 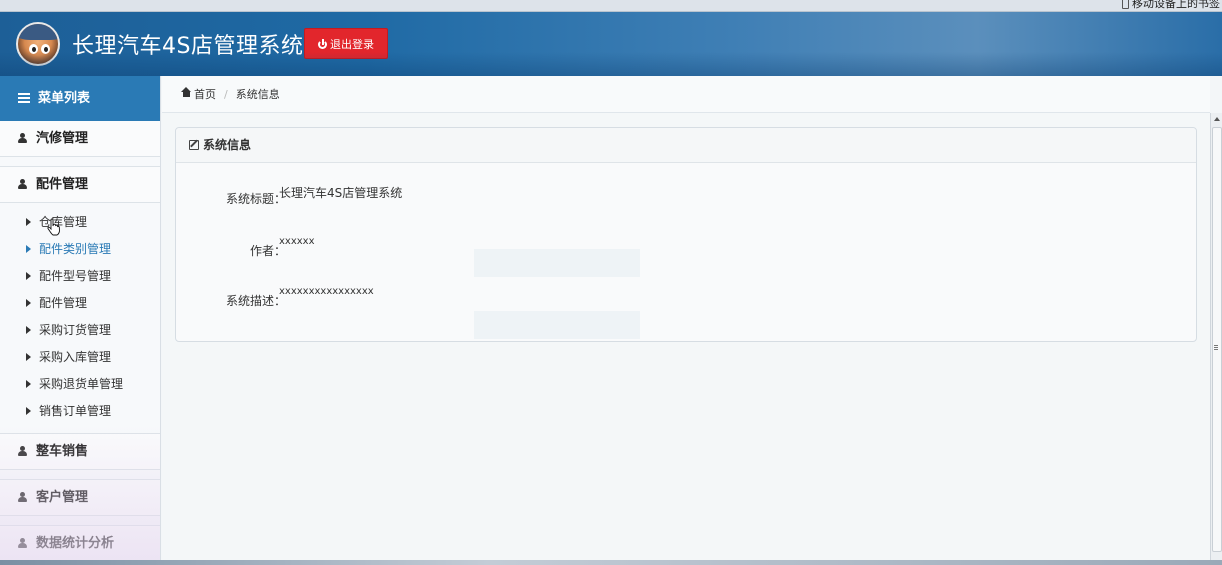 I want to click on field-system-title: 系统标题： 长理汽车4S店管理系统, so click(x=376, y=198).